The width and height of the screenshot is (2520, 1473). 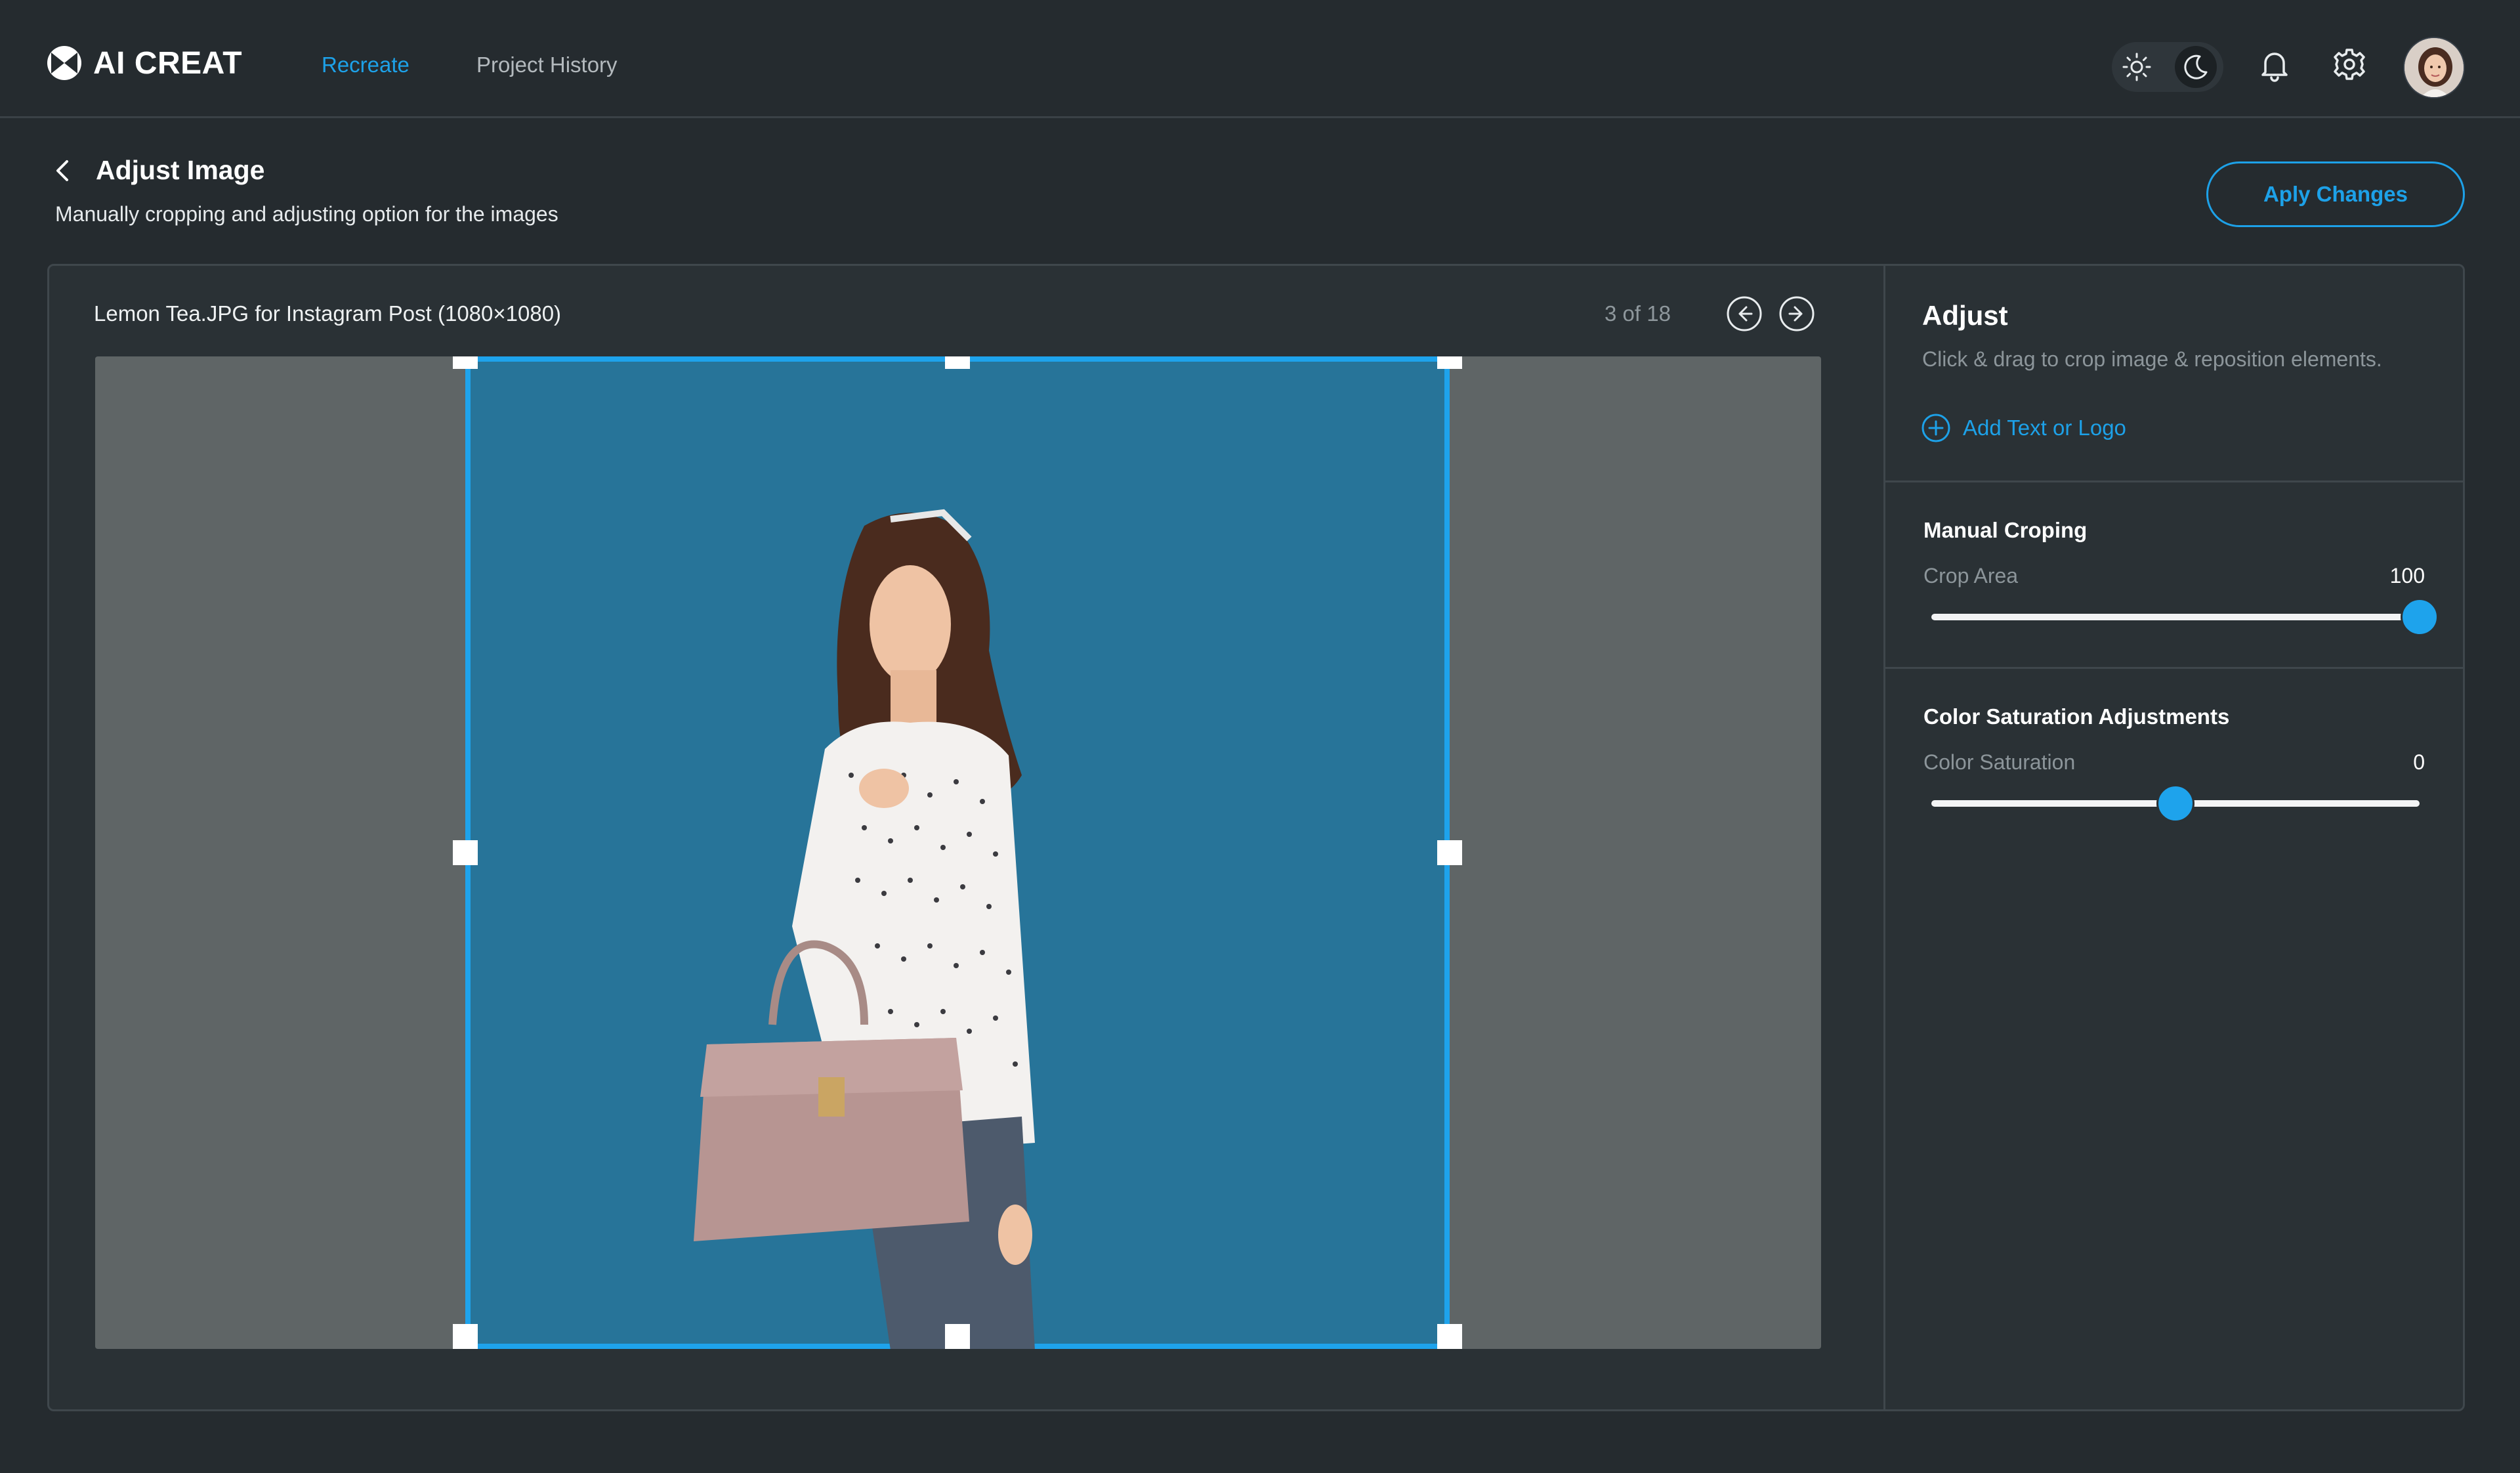 I want to click on apply-changes-button: Aply Changes, so click(x=2335, y=194).